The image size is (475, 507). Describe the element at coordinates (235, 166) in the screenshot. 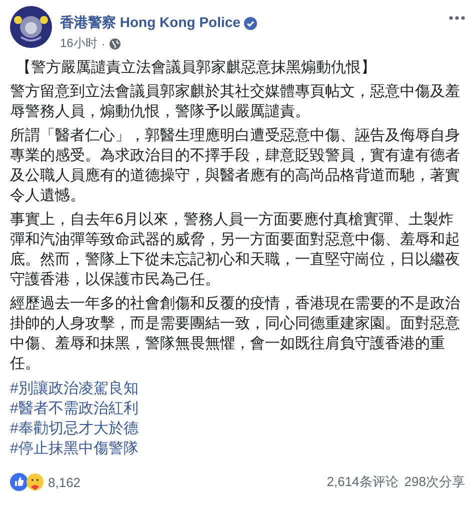

I see `post-paragraph: 所謂「醫者仁心」，郭醫生理應明白遭受惡意中傷、誣告及侮辱自身專業的感受。為求政治目的不擇手段，肆意貶毀警員，實有違有德者及公職人員應有的道德操守，與醫者應有的高尚品格背道而馳，著實令人遺憾。` at that location.